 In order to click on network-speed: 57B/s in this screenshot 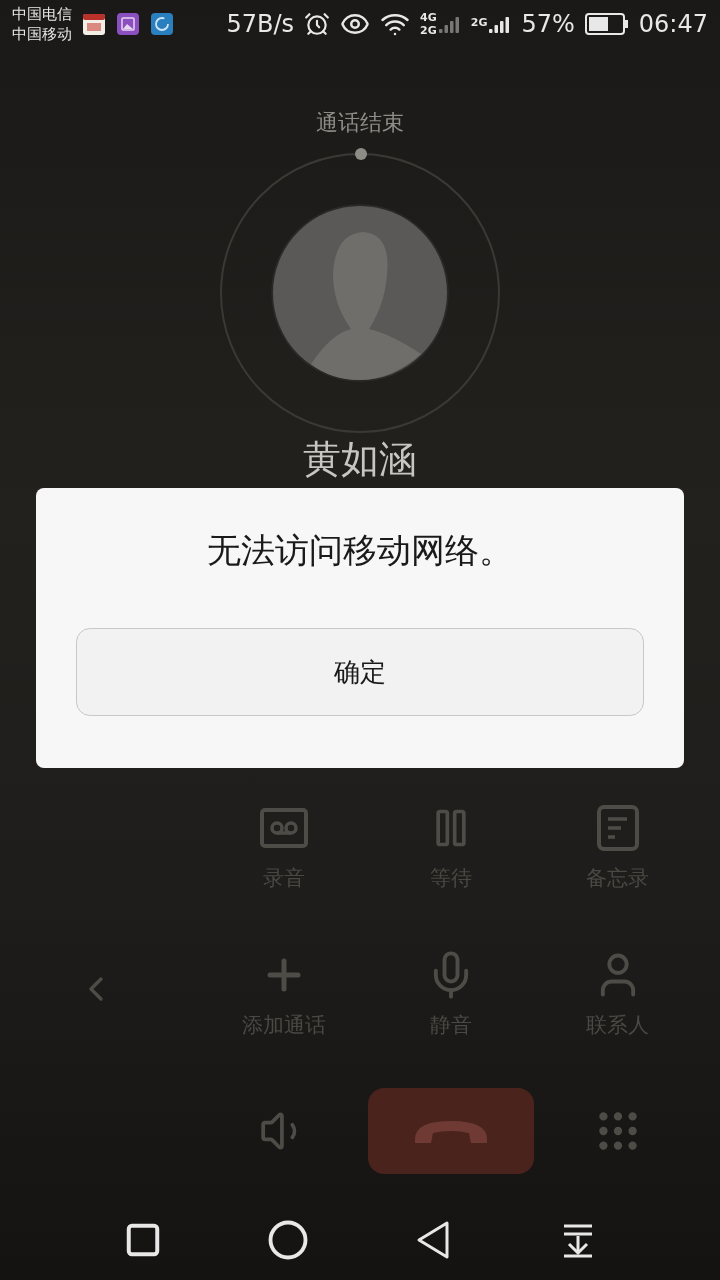, I will do `click(260, 24)`.